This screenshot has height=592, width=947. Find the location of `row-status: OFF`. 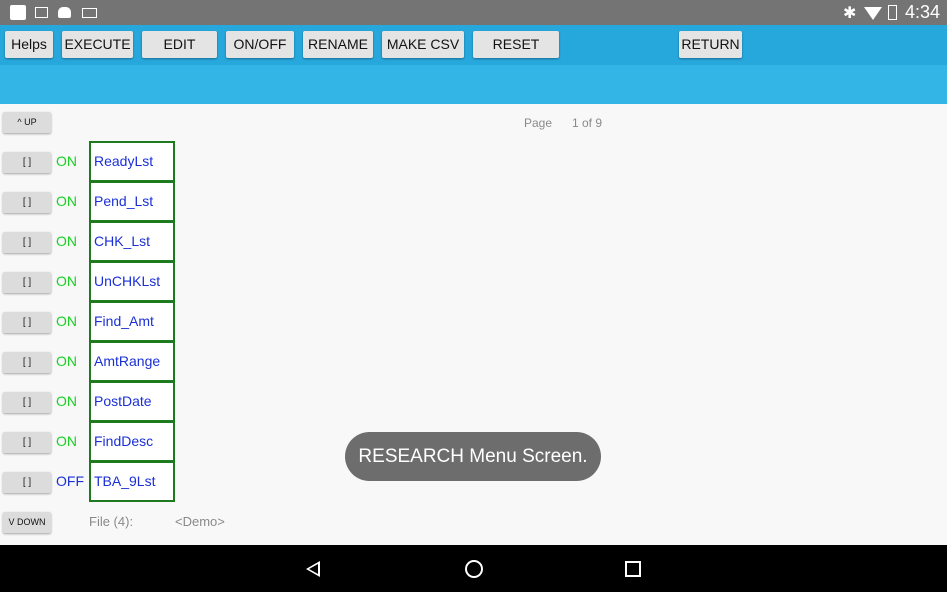

row-status: OFF is located at coordinates (70, 481).